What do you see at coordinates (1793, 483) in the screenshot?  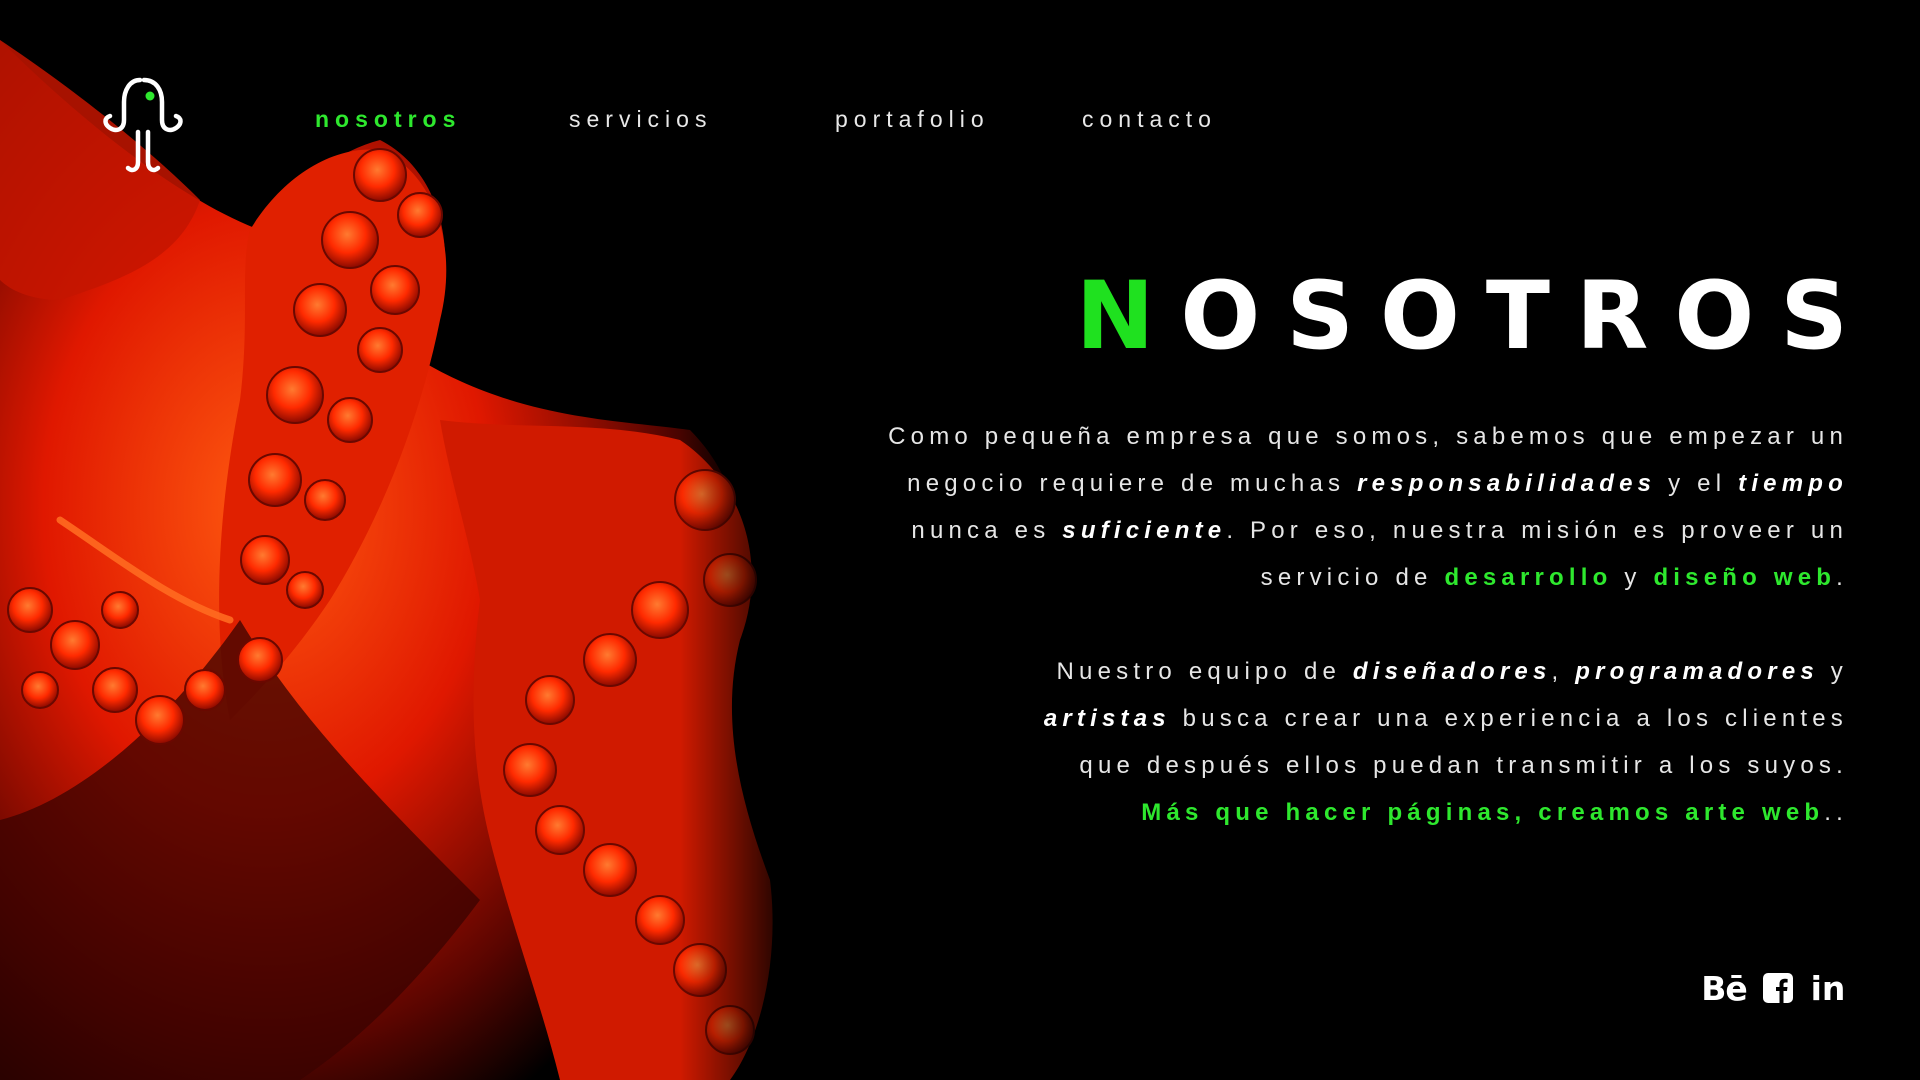 I see `emphasis-text: tiempo` at bounding box center [1793, 483].